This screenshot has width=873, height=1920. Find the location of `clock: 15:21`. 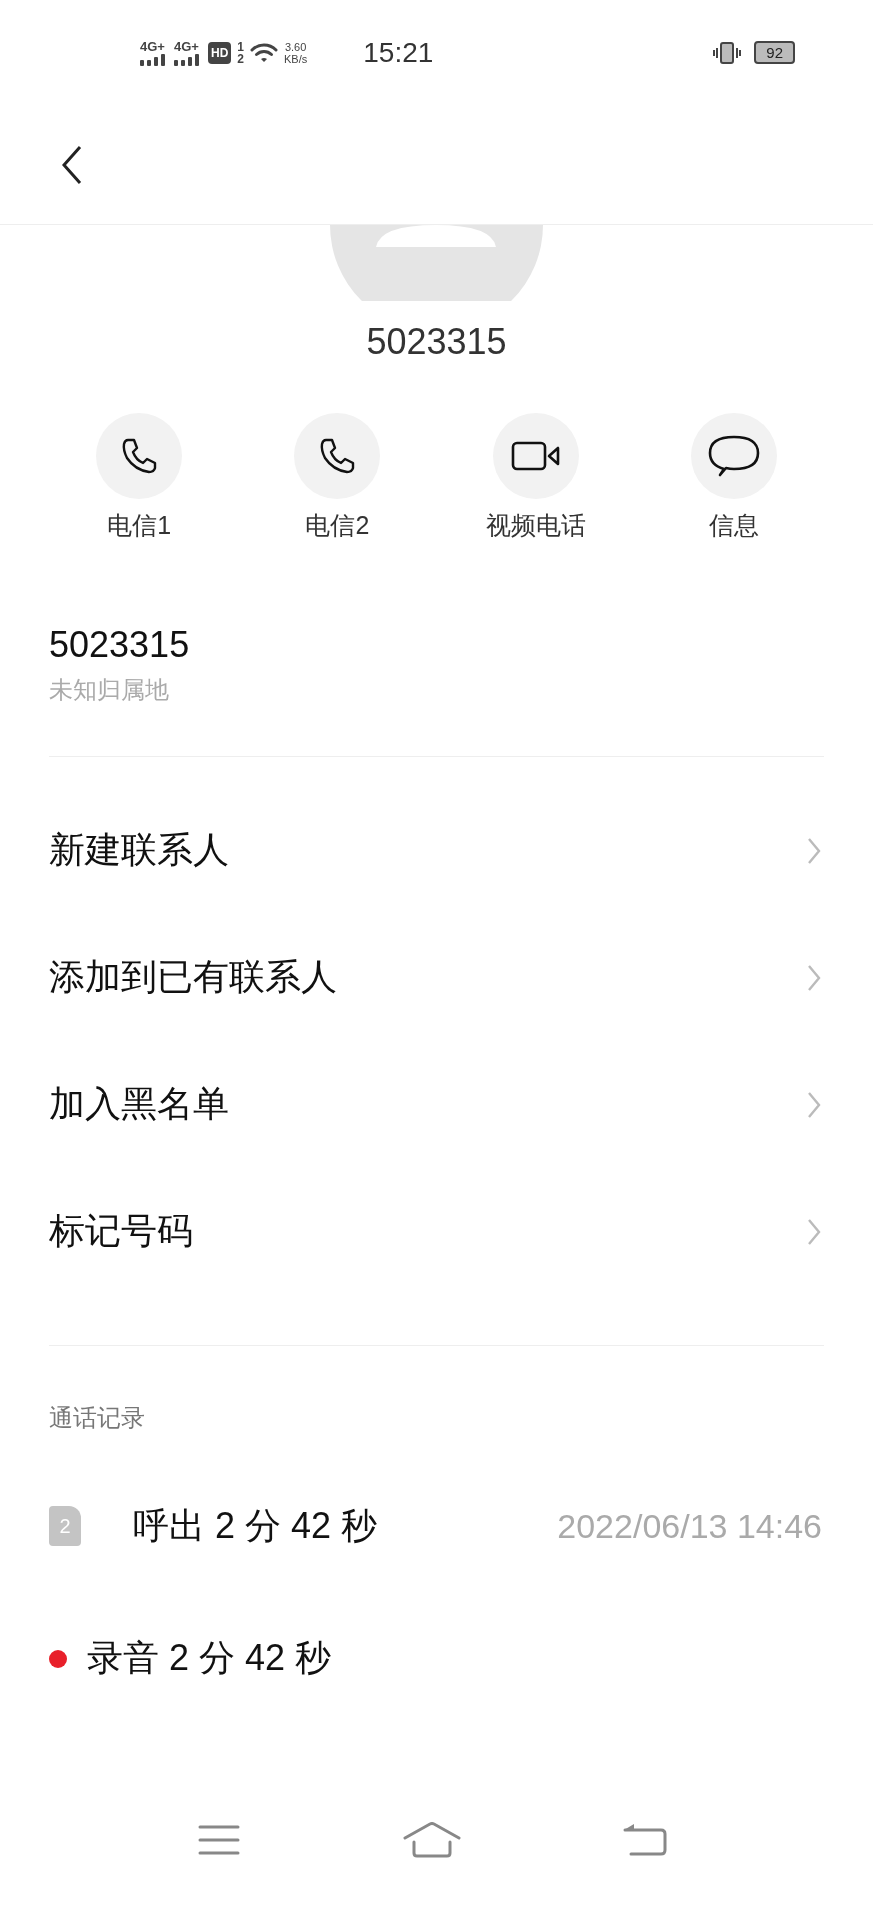

clock: 15:21 is located at coordinates (398, 52).